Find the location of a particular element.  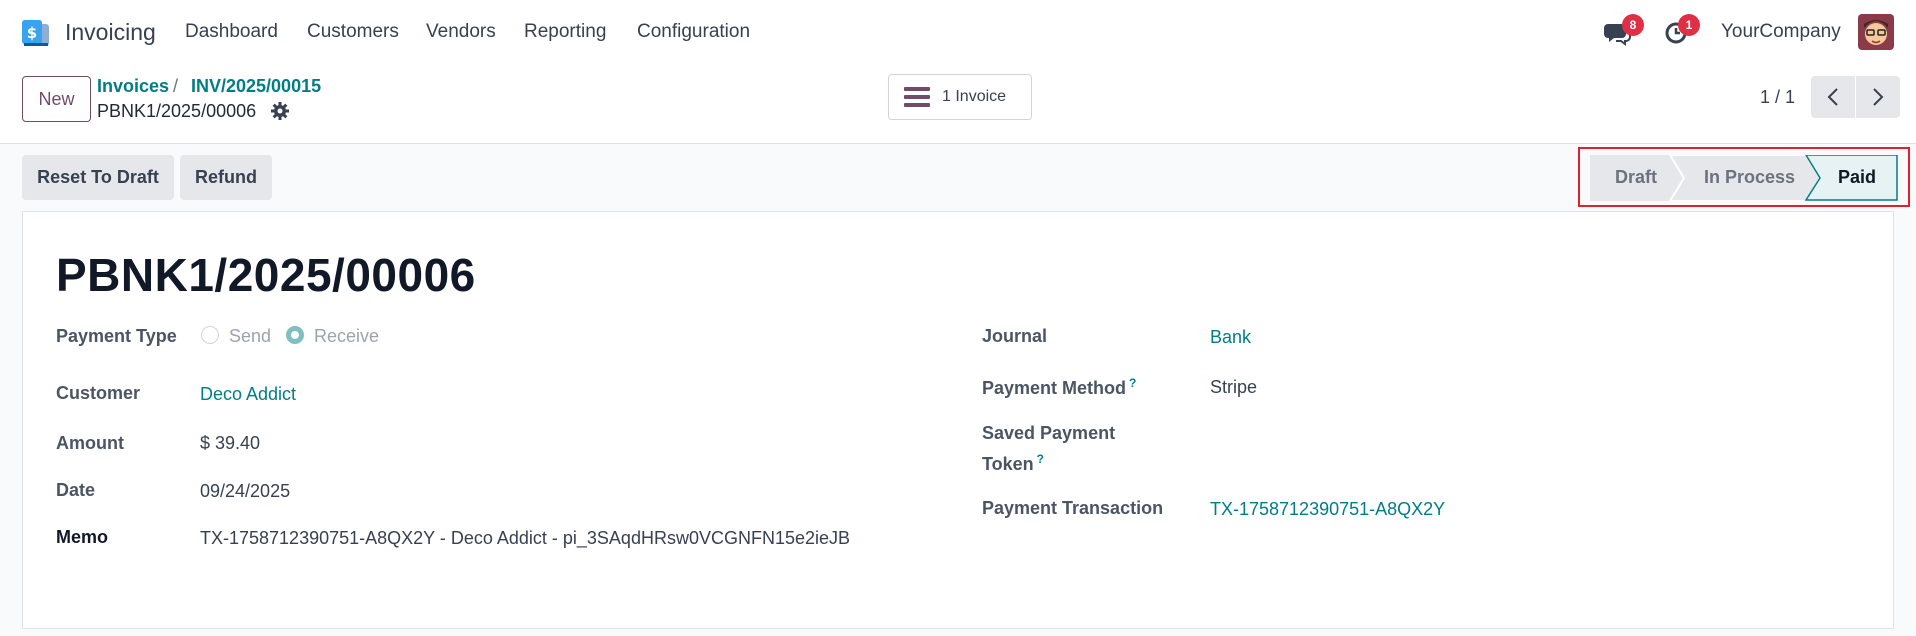

status-draft: Draft is located at coordinates (1636, 177).